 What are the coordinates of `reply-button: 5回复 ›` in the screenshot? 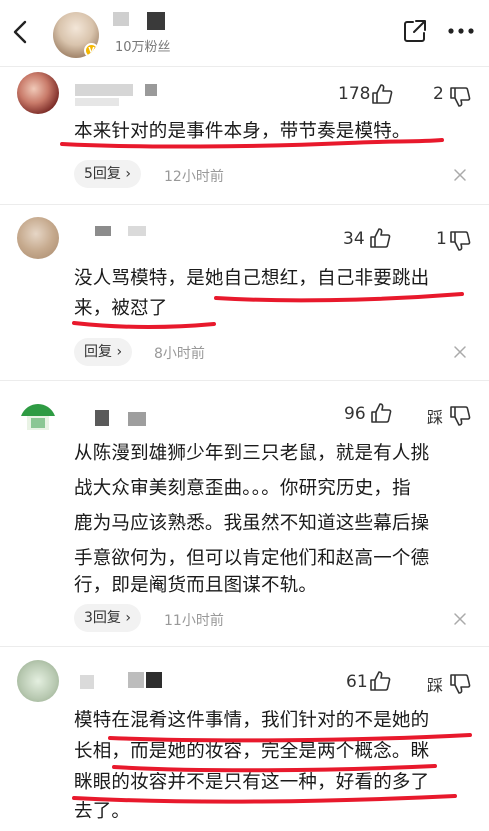 It's located at (107, 174).